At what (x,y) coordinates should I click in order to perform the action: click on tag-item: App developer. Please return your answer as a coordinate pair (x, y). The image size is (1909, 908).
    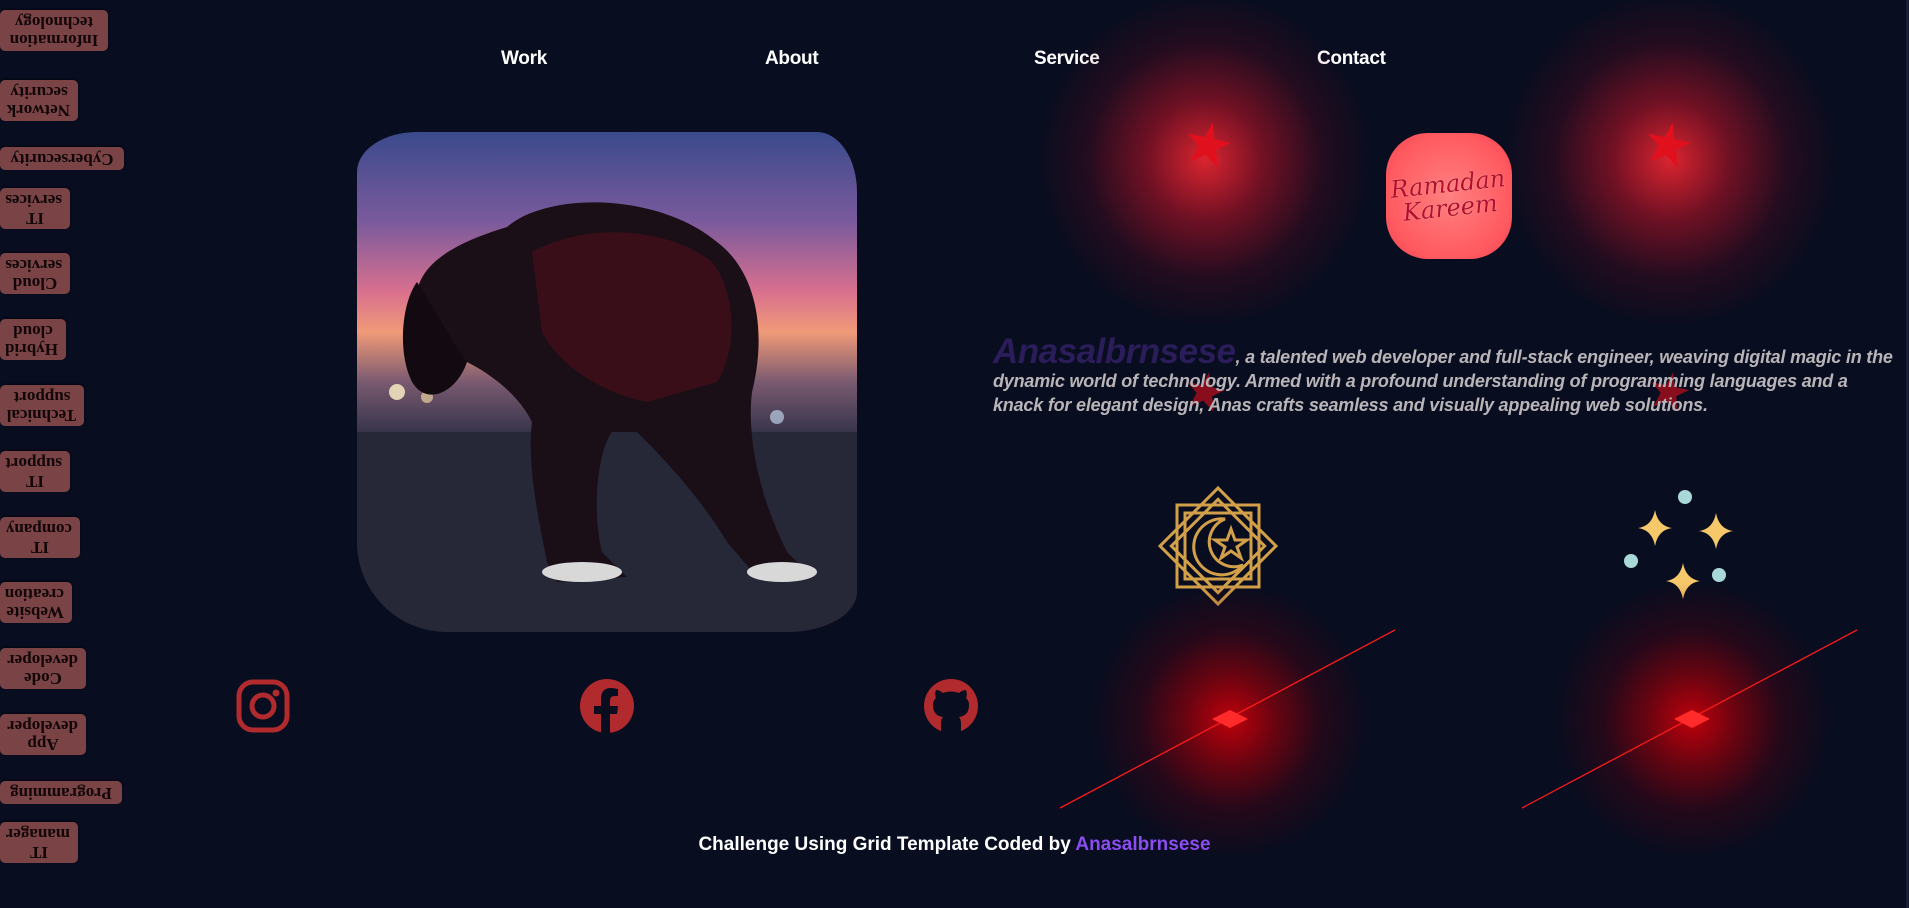
    Looking at the image, I should click on (43, 734).